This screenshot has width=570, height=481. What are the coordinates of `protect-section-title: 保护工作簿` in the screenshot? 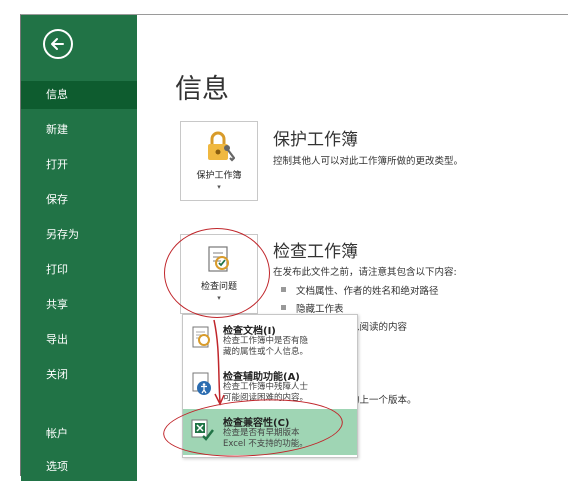 It's located at (315, 140).